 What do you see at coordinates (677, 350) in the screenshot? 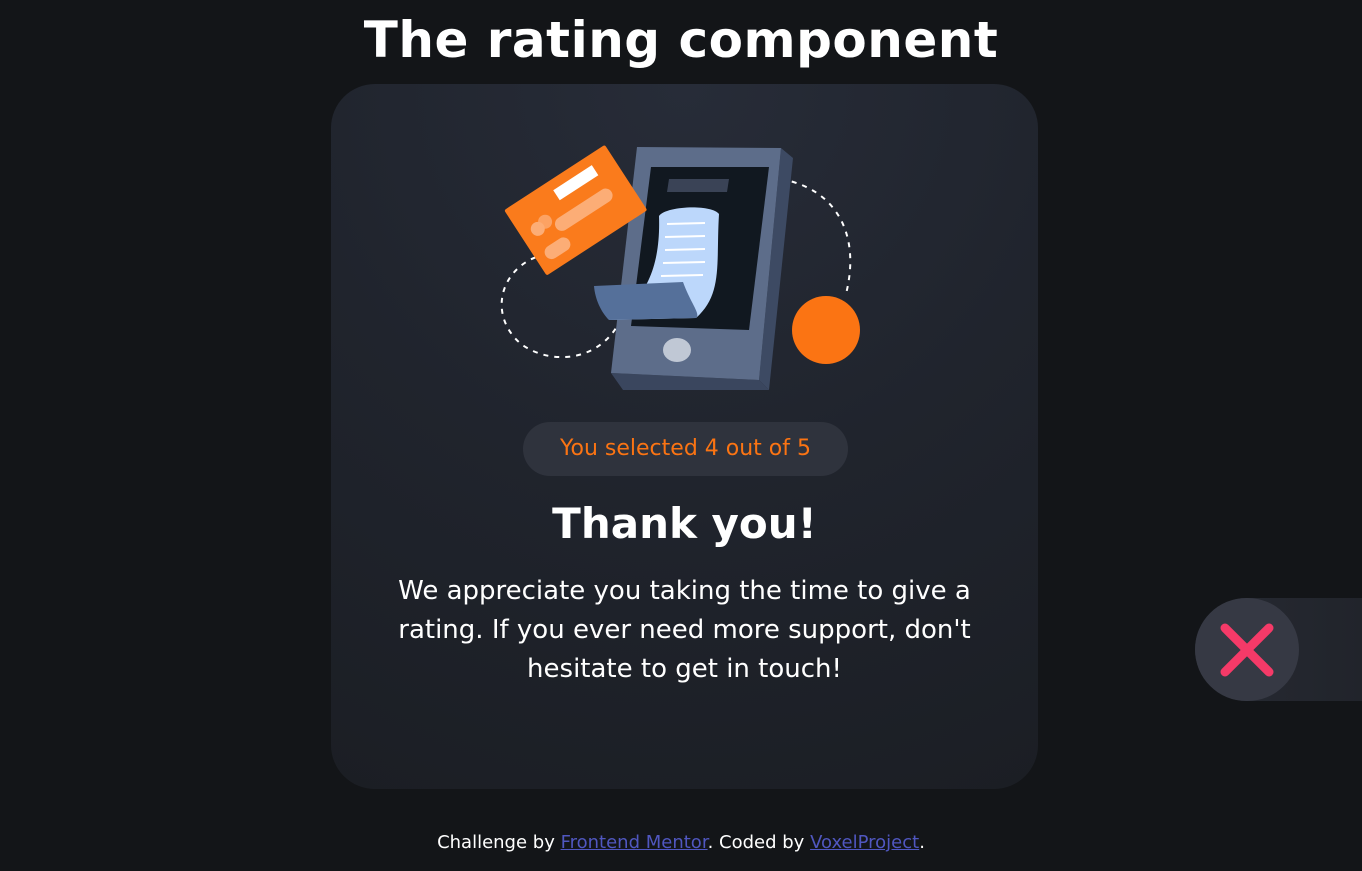
I see `phone-home-button` at bounding box center [677, 350].